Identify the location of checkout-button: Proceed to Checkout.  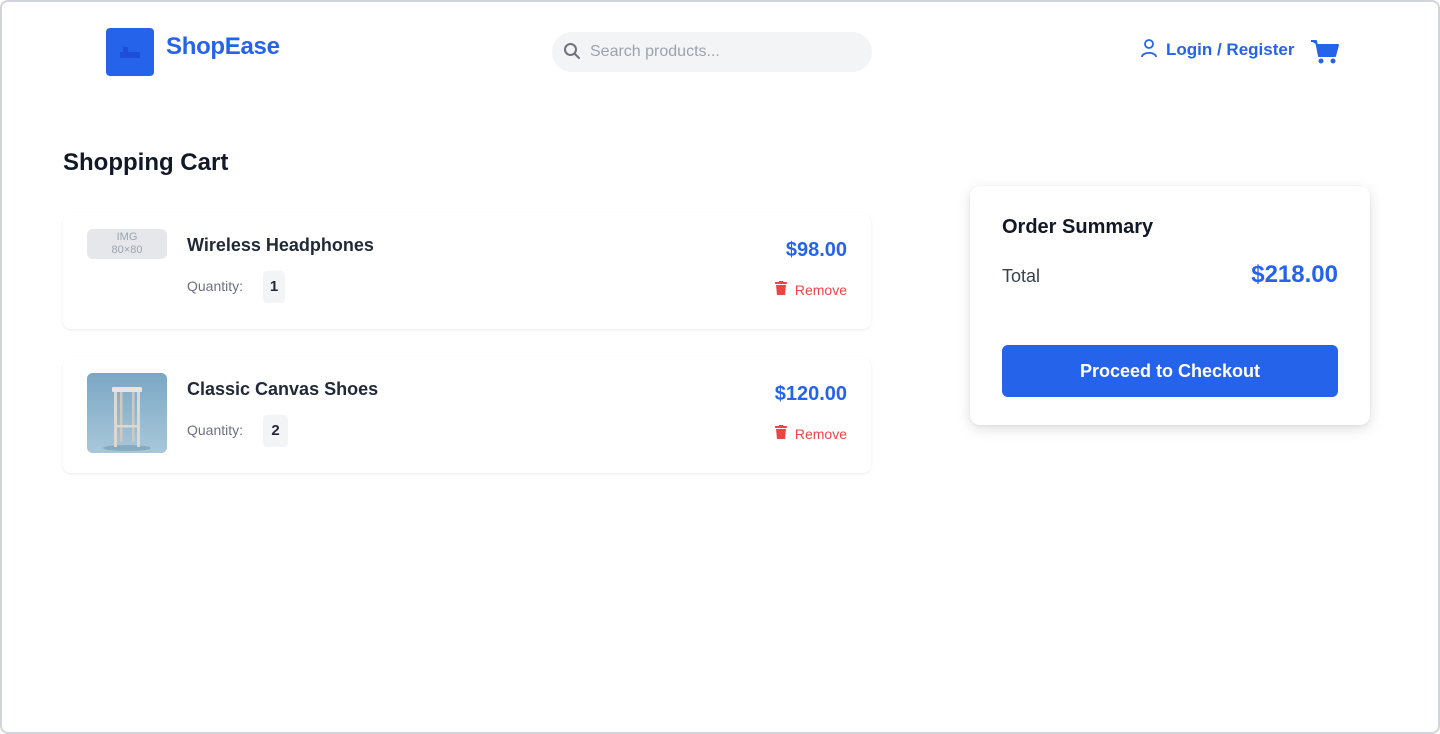
(1170, 371).